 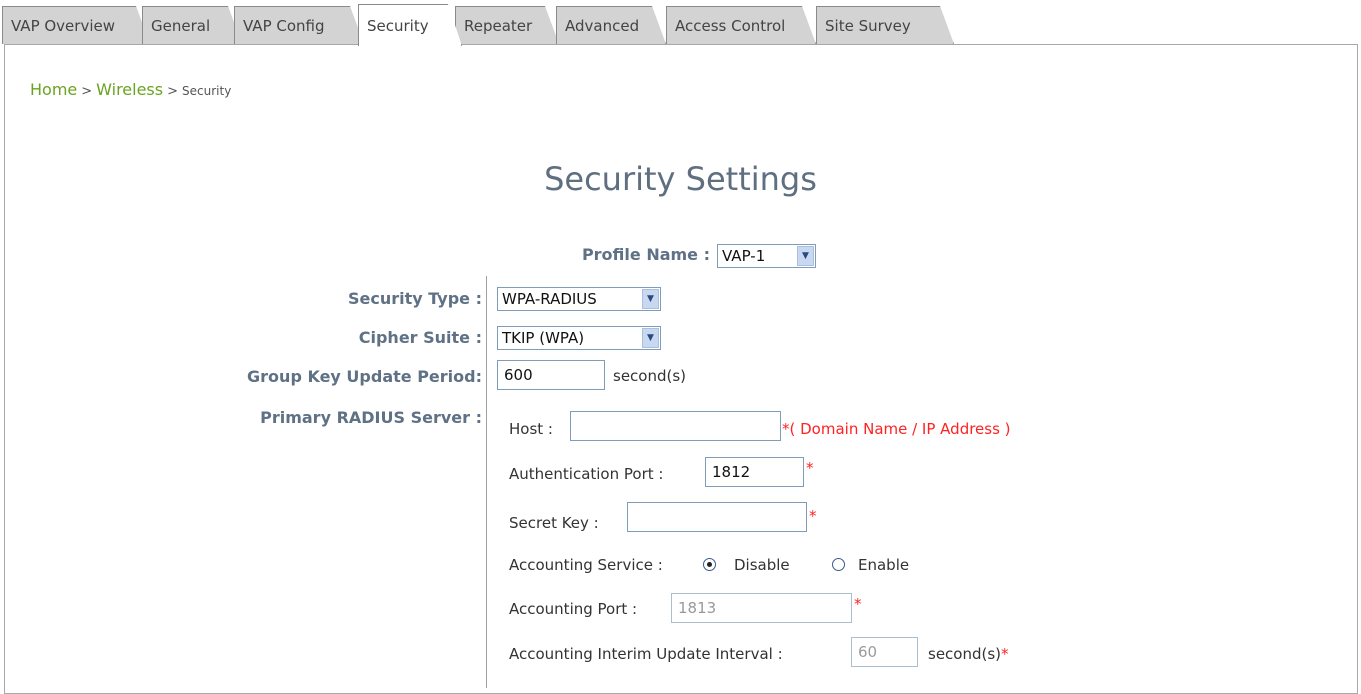 I want to click on cipher-suite-select: TKIP (WPA) ▼, so click(x=579, y=338).